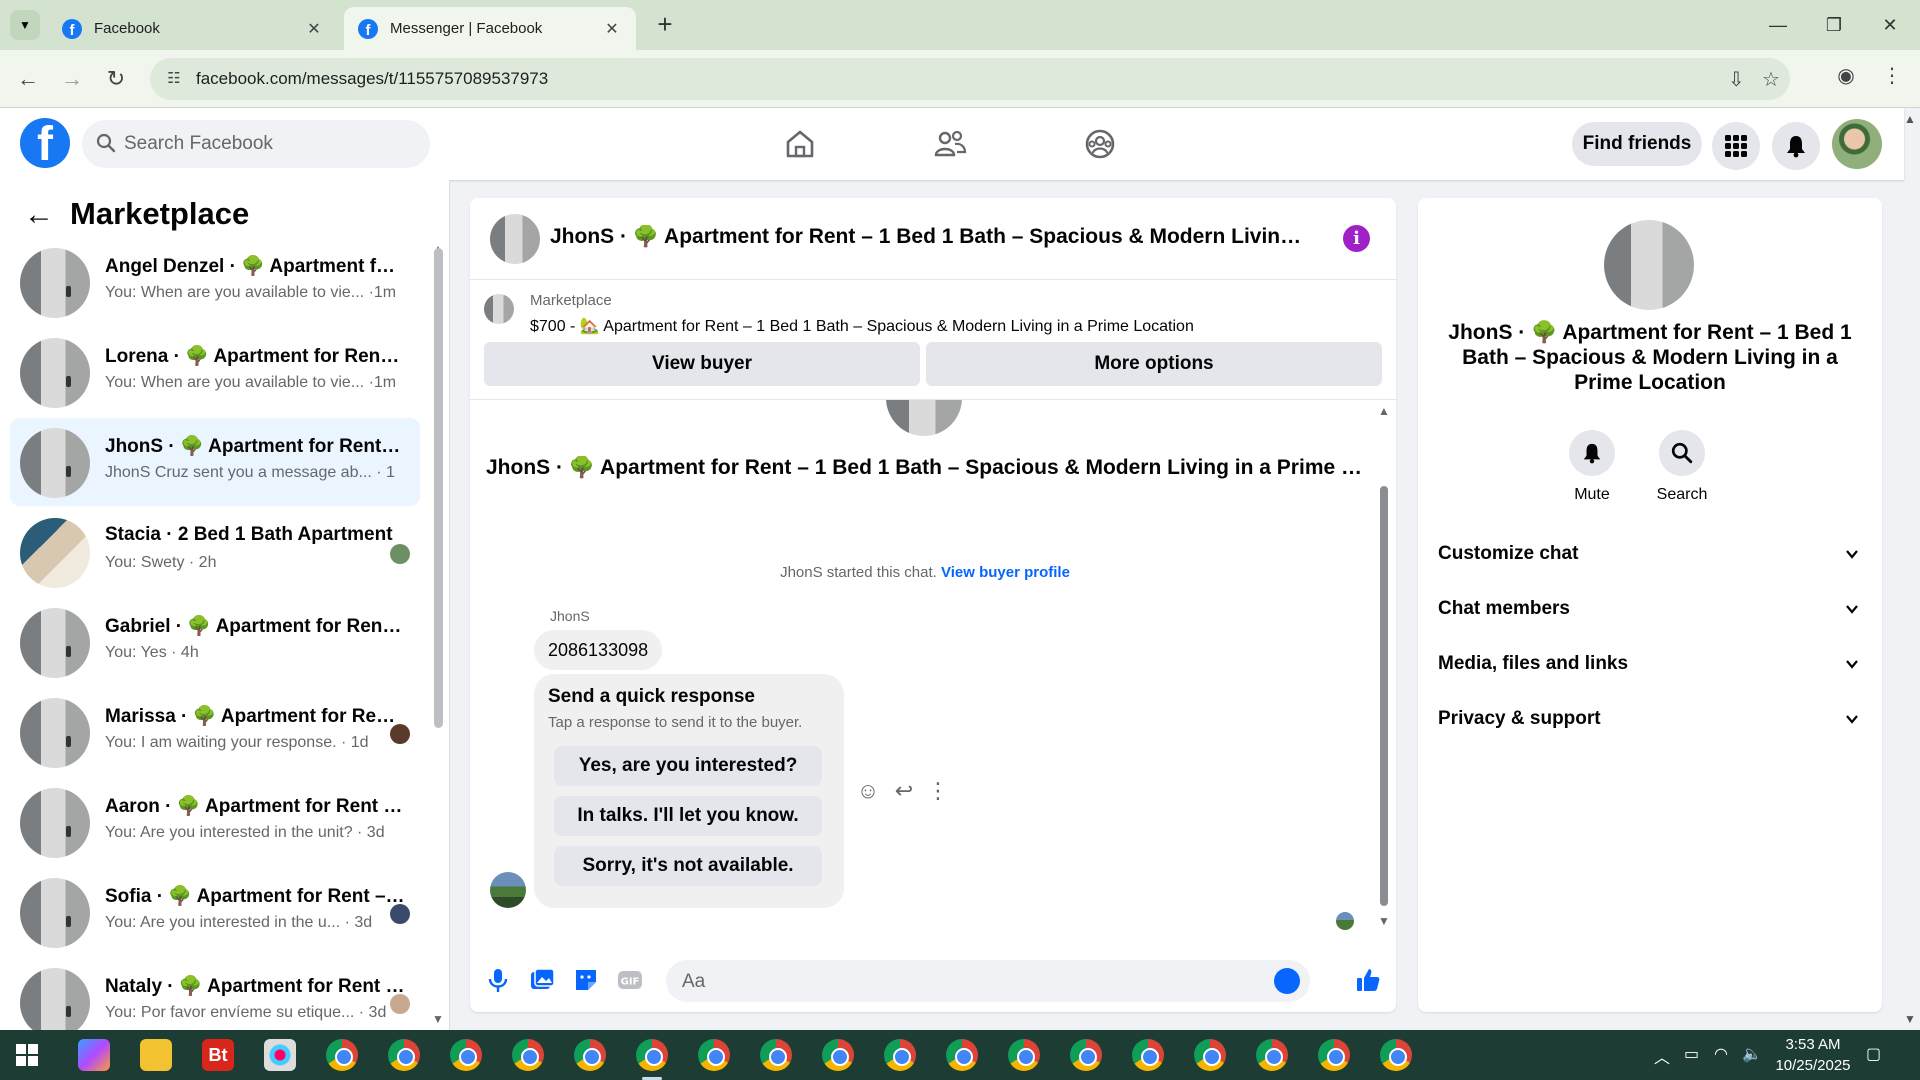 The width and height of the screenshot is (1920, 1080). Describe the element at coordinates (1813, 1055) in the screenshot. I see `system-clock: 3:53 AM 10/25/2025` at that location.